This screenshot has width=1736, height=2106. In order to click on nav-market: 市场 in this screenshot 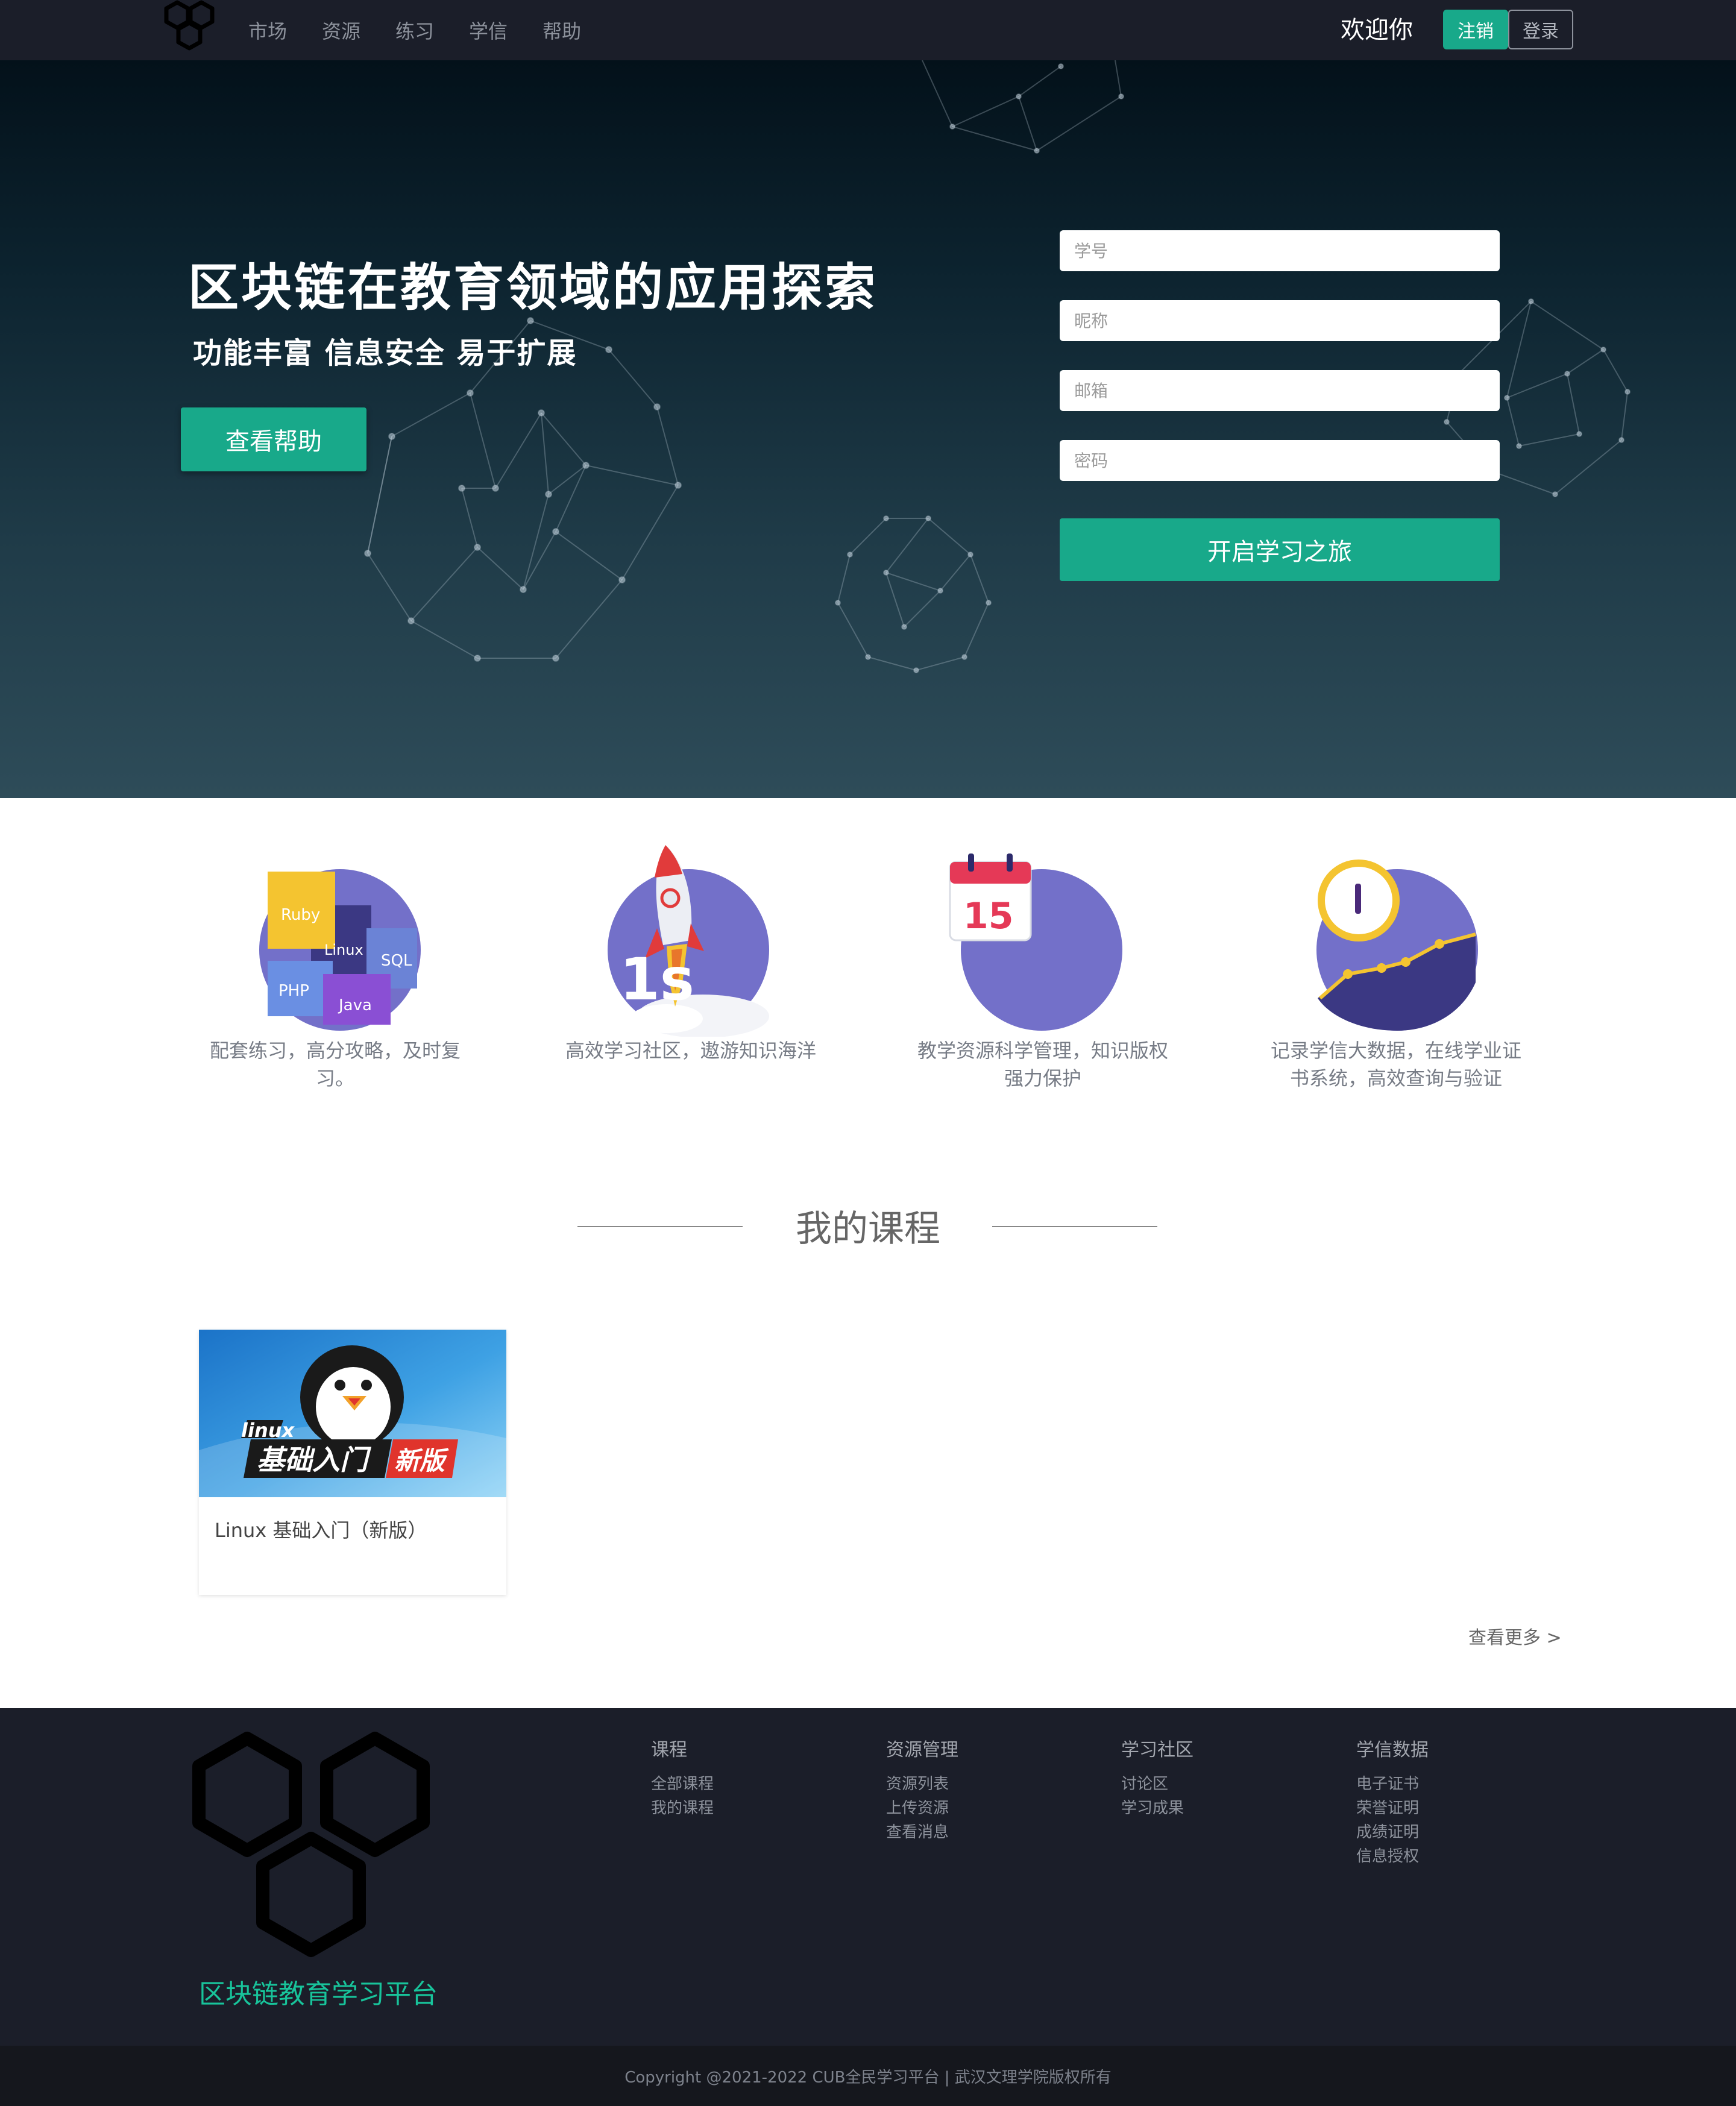, I will do `click(267, 30)`.